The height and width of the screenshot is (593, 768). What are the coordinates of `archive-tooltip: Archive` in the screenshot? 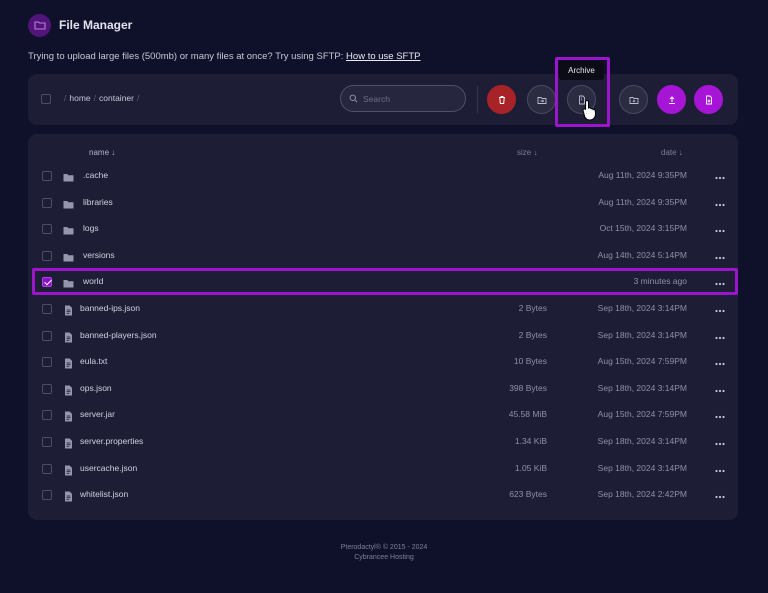 It's located at (581, 70).